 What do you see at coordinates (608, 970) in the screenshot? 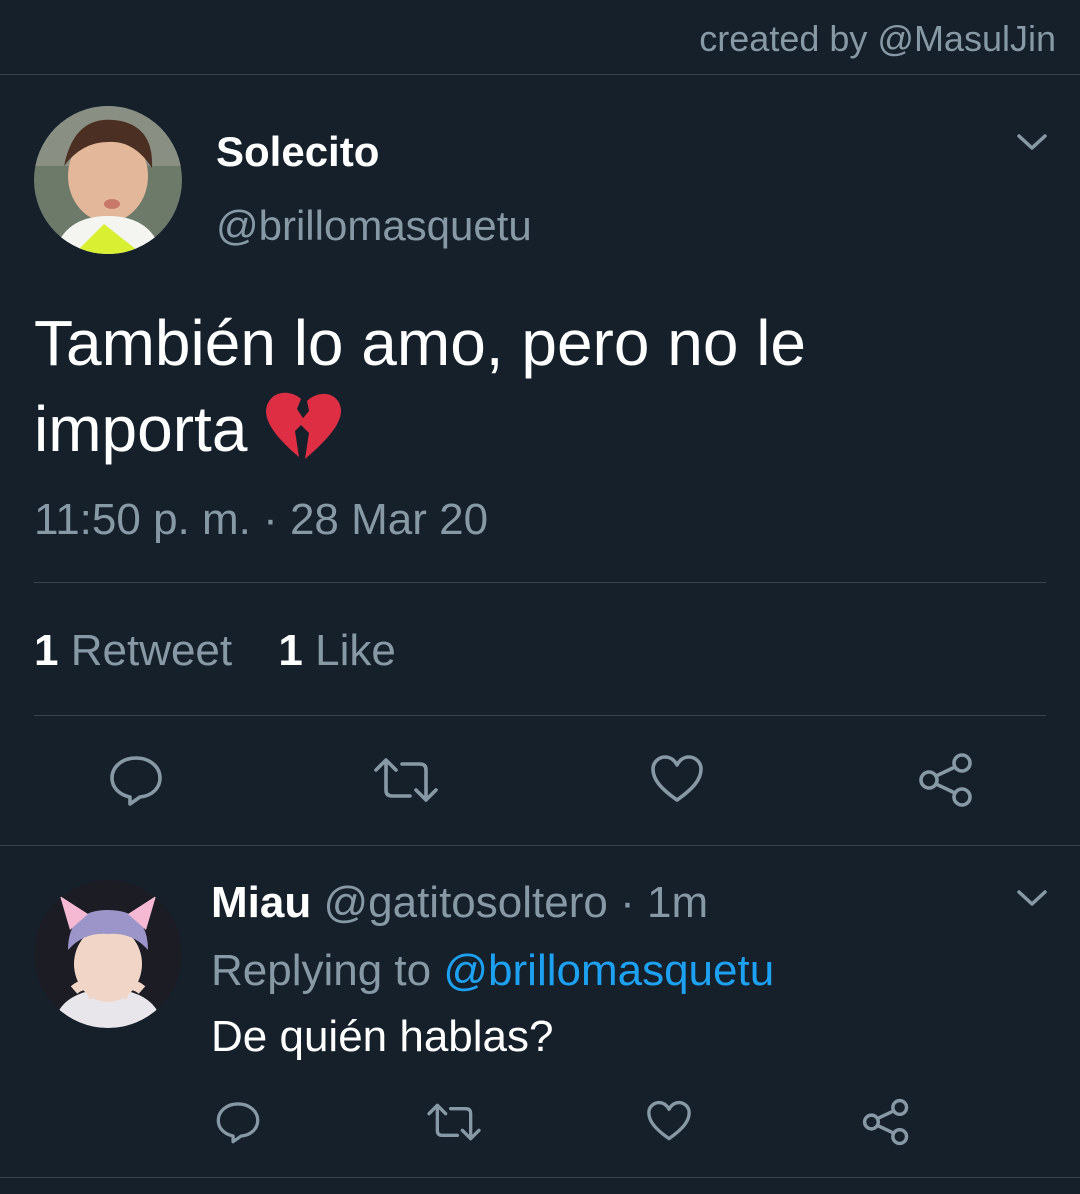
I see `replying-to-handle: @brillomasquetu` at bounding box center [608, 970].